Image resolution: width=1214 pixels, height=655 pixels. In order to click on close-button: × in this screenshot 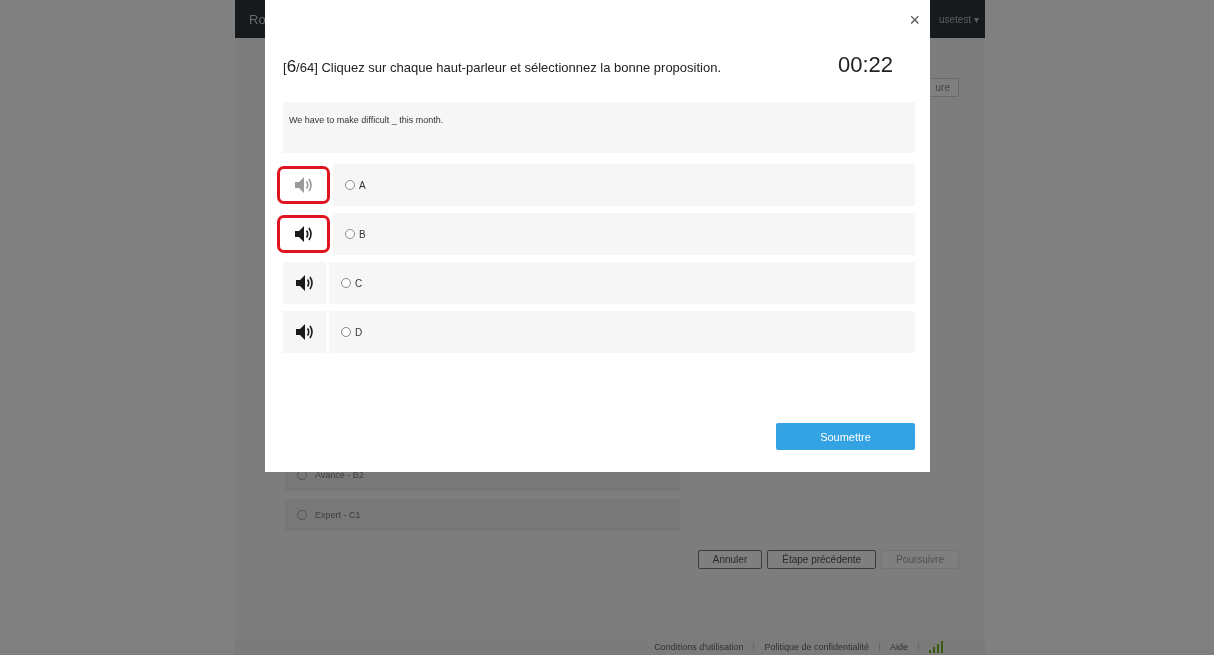, I will do `click(914, 20)`.